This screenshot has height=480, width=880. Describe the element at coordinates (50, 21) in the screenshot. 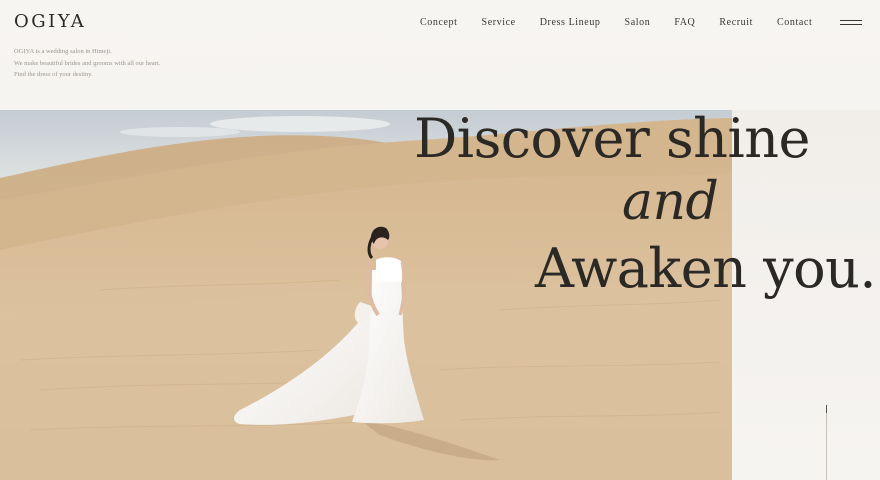

I see `logo: OGIYA` at that location.